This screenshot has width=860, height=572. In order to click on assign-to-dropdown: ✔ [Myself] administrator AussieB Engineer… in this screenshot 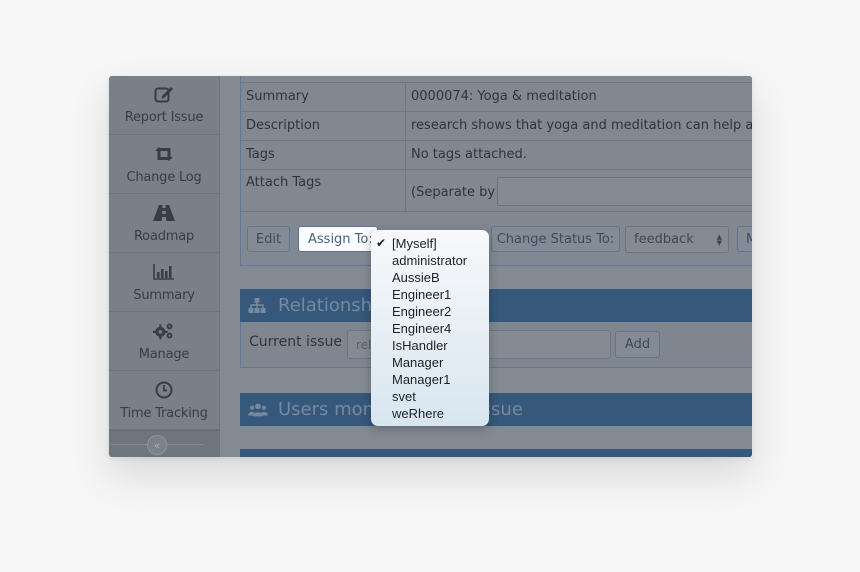, I will do `click(430, 328)`.